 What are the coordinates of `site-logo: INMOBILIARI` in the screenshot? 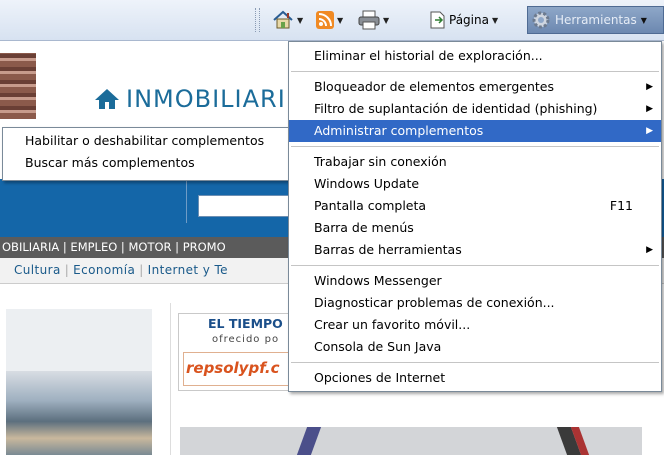 It's located at (190, 99).